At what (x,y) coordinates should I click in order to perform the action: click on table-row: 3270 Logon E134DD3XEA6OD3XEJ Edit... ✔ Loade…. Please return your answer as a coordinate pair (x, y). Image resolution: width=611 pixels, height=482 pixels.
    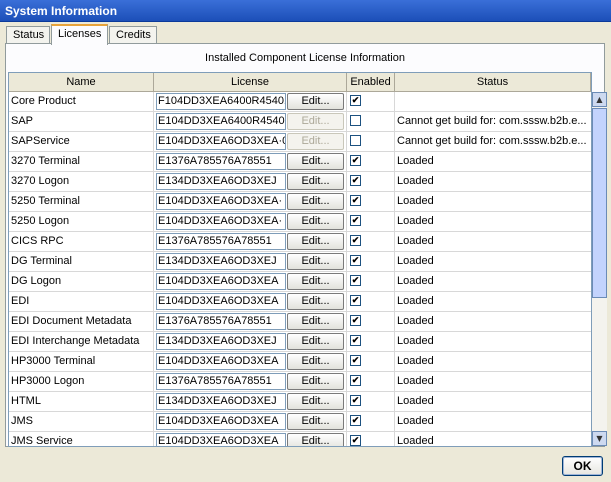
    Looking at the image, I should click on (300, 182).